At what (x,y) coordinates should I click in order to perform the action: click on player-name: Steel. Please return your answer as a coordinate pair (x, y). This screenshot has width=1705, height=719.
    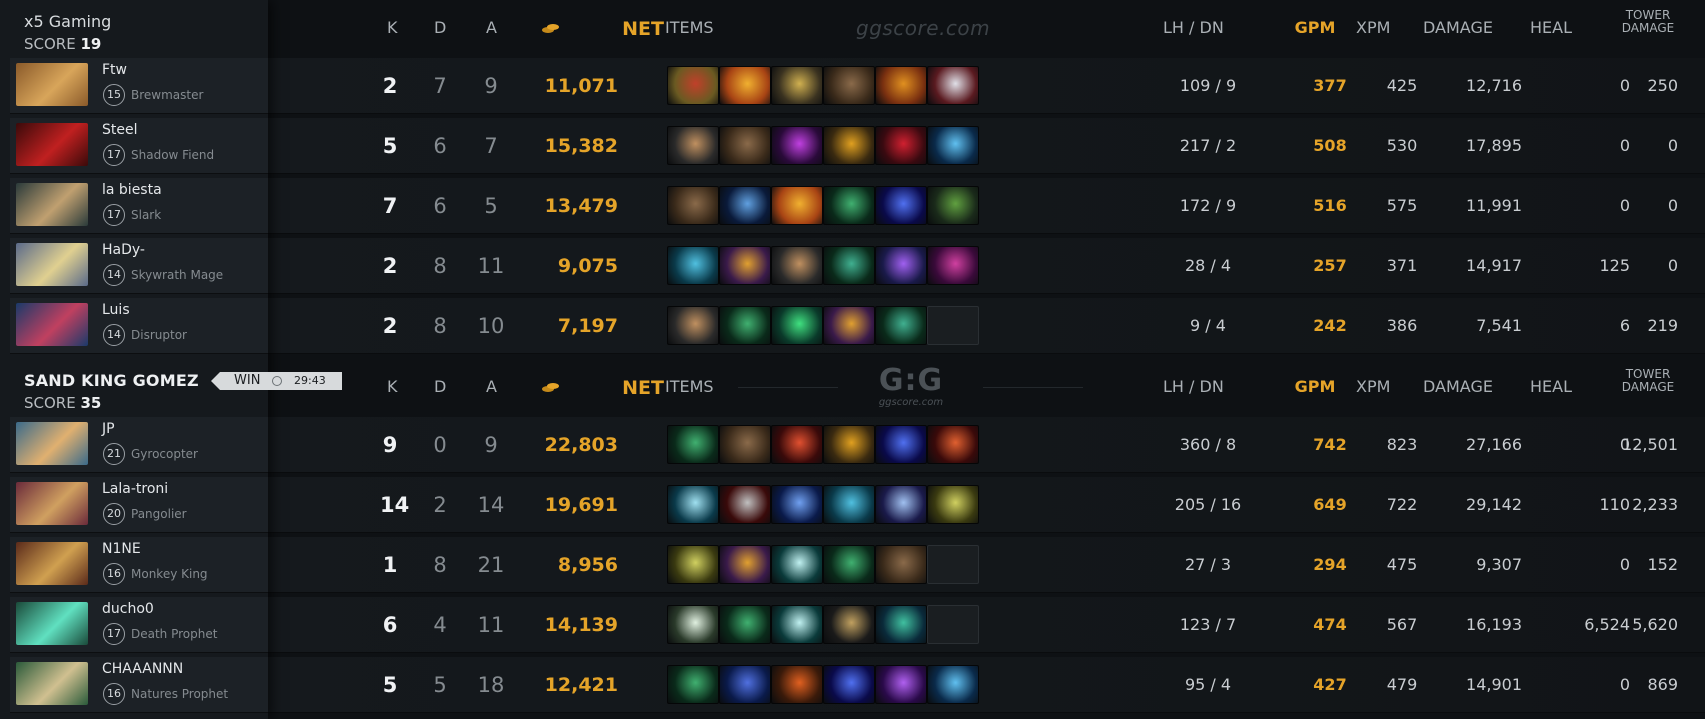
    Looking at the image, I should click on (120, 130).